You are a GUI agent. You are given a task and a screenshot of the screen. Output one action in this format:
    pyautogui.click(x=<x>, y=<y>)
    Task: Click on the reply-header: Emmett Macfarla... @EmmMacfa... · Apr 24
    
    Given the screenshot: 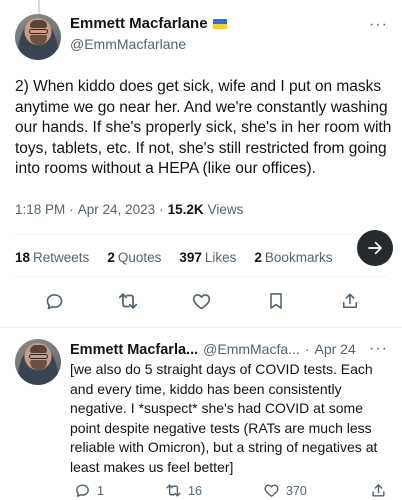 What is the action you would take?
    pyautogui.click(x=213, y=349)
    